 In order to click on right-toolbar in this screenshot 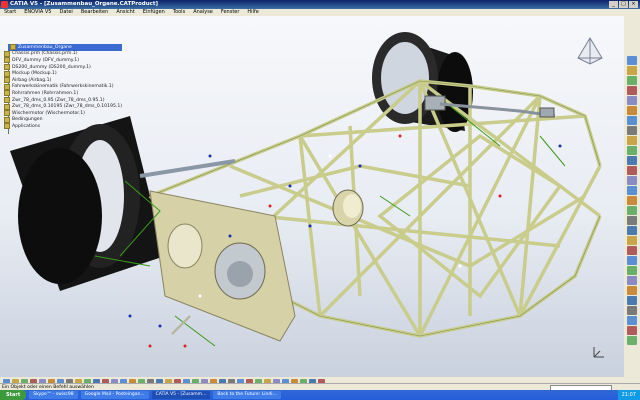, I will do `click(632, 196)`.